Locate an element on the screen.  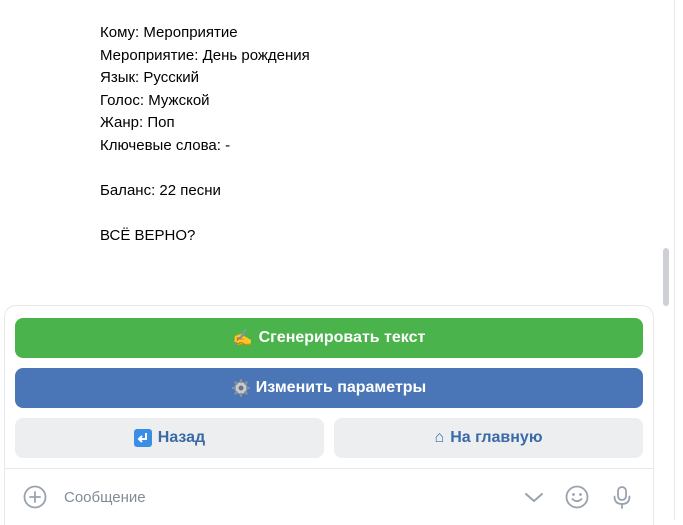
emoji-smile-icon is located at coordinates (577, 497).